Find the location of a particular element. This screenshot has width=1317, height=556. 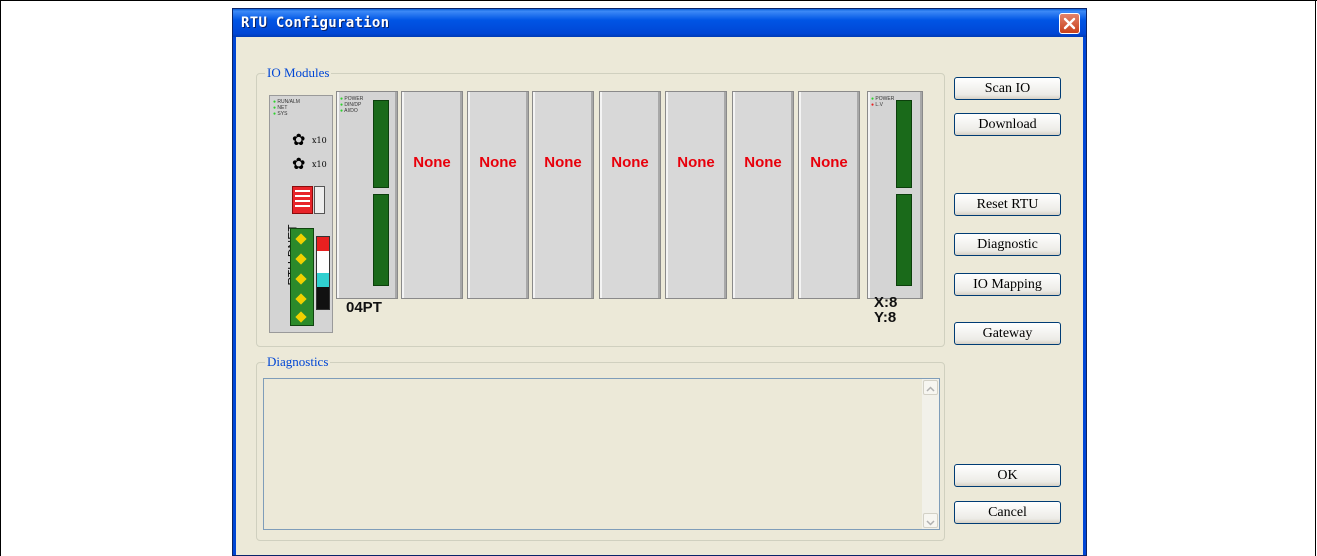

network-connector-icon is located at coordinates (302, 277).